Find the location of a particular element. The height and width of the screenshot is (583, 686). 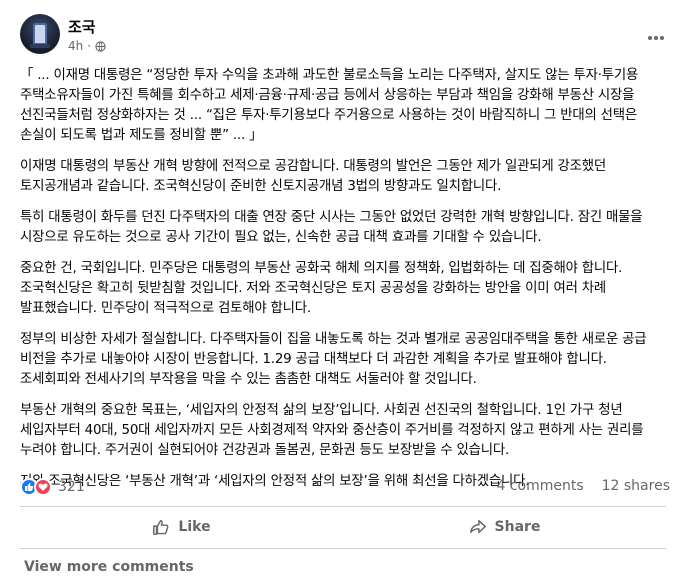

share-button: Share is located at coordinates (504, 527).